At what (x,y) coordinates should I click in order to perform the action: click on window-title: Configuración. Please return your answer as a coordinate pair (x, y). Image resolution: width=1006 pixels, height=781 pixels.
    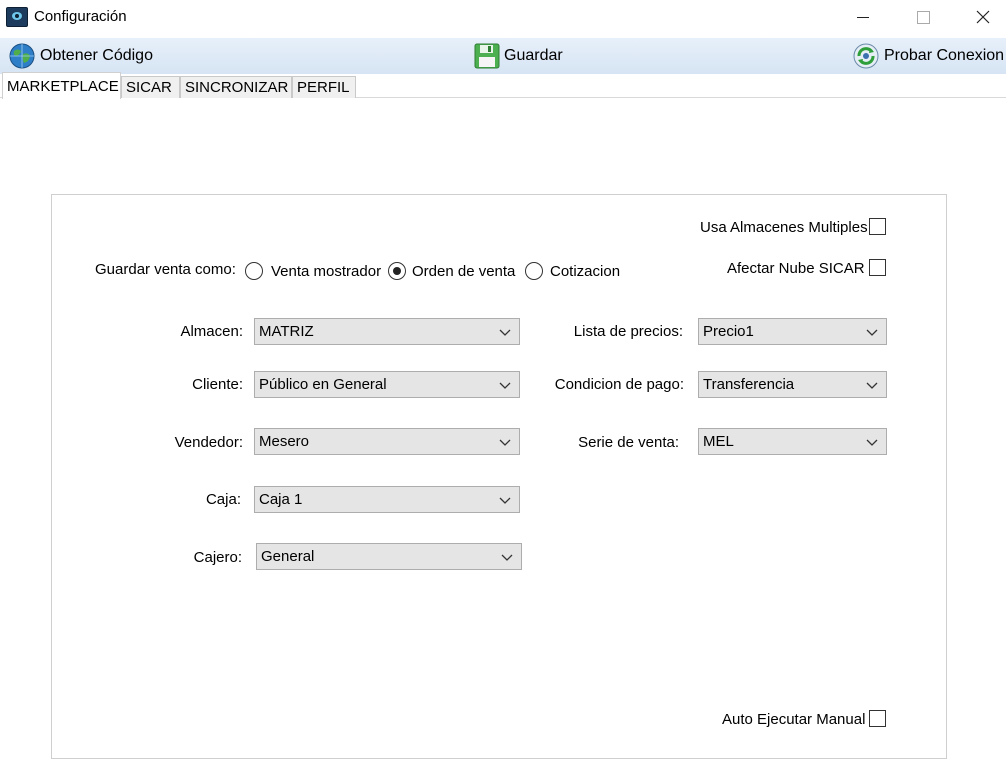
    Looking at the image, I should click on (80, 16).